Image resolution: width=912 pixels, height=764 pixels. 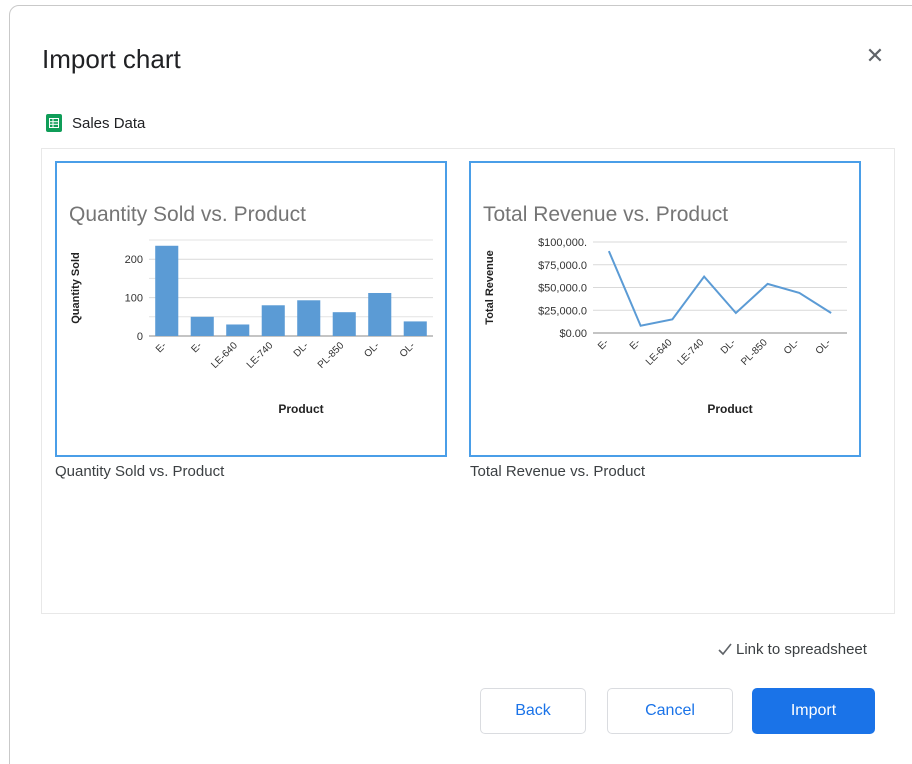 I want to click on close-icon: ✕, so click(x=875, y=56).